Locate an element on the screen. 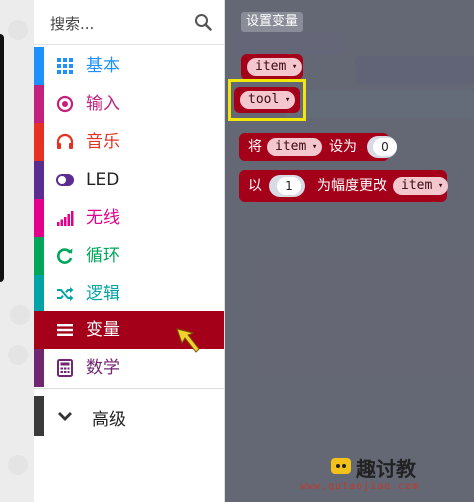 Image resolution: width=474 pixels, height=502 pixels. category-label: 音乐 is located at coordinates (103, 142).